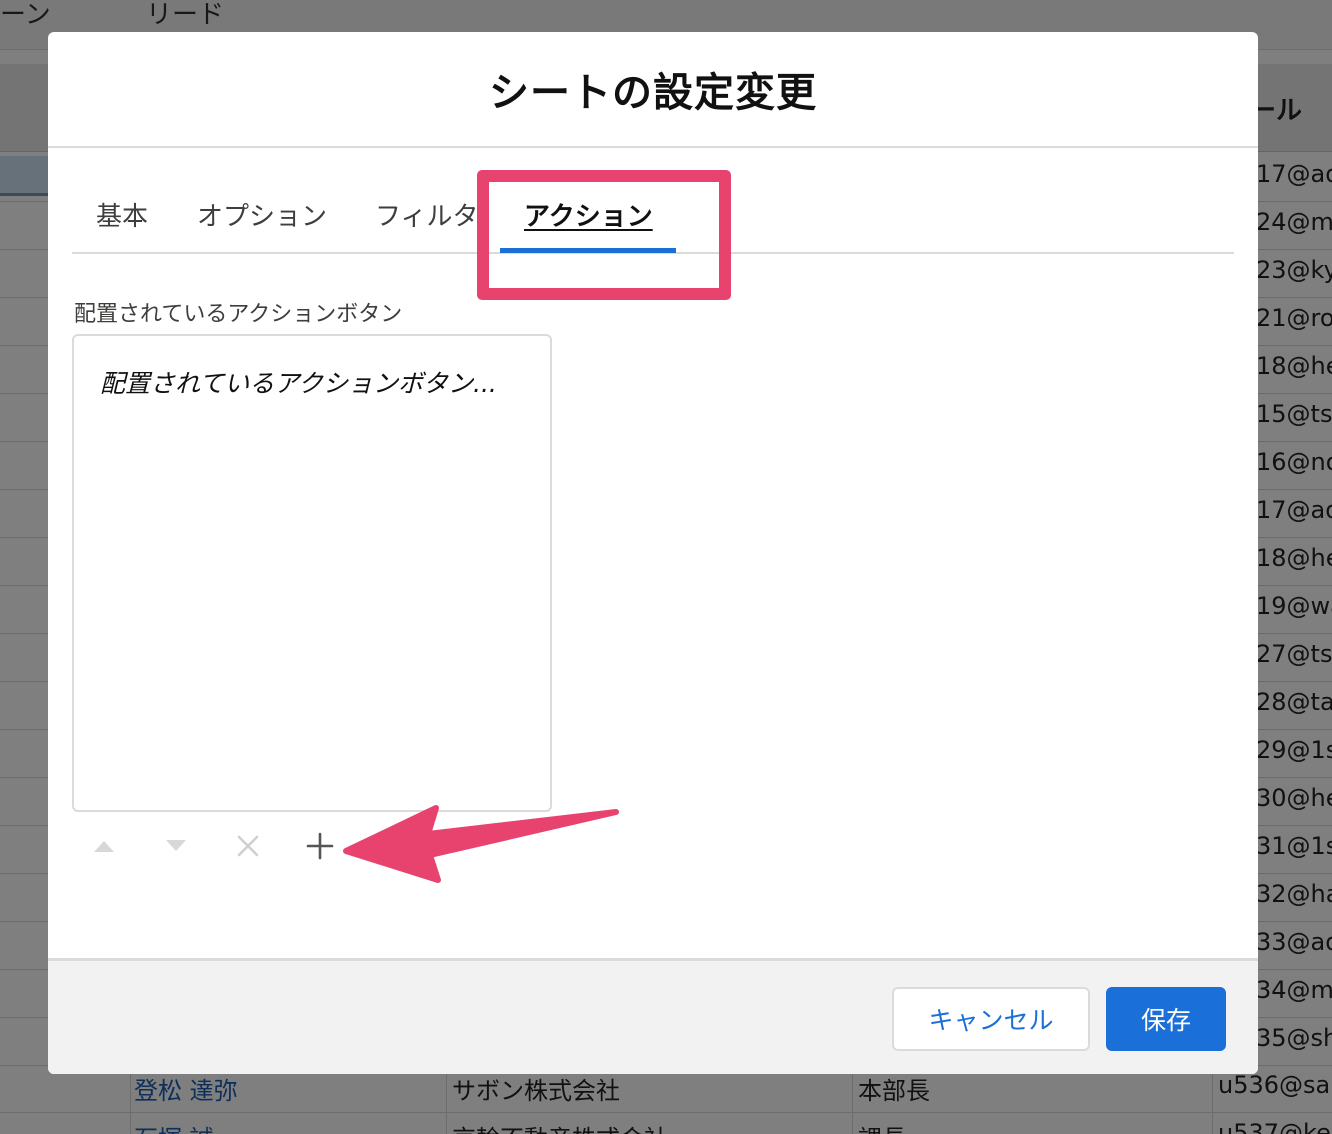 The width and height of the screenshot is (1332, 1134). I want to click on tab-filter: フィルタ, so click(426, 214).